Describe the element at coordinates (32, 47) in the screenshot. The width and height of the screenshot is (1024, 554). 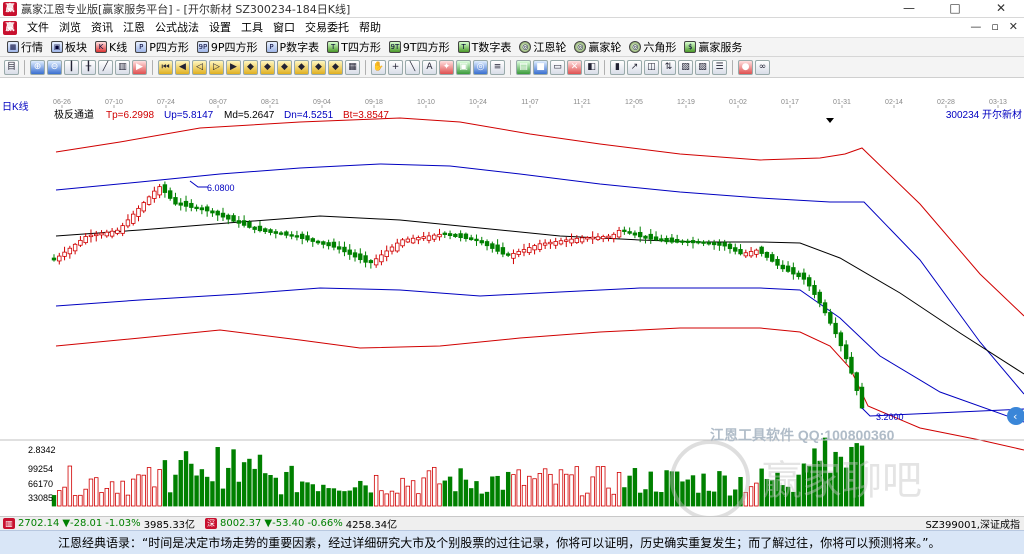
I see `toolbar-button-label: 行情` at that location.